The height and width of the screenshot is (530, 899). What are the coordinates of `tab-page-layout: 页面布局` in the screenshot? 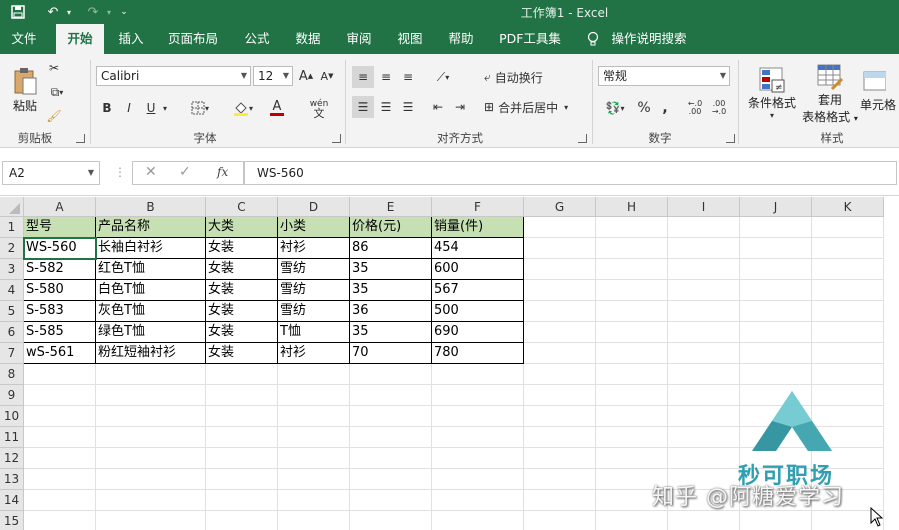 It's located at (193, 39).